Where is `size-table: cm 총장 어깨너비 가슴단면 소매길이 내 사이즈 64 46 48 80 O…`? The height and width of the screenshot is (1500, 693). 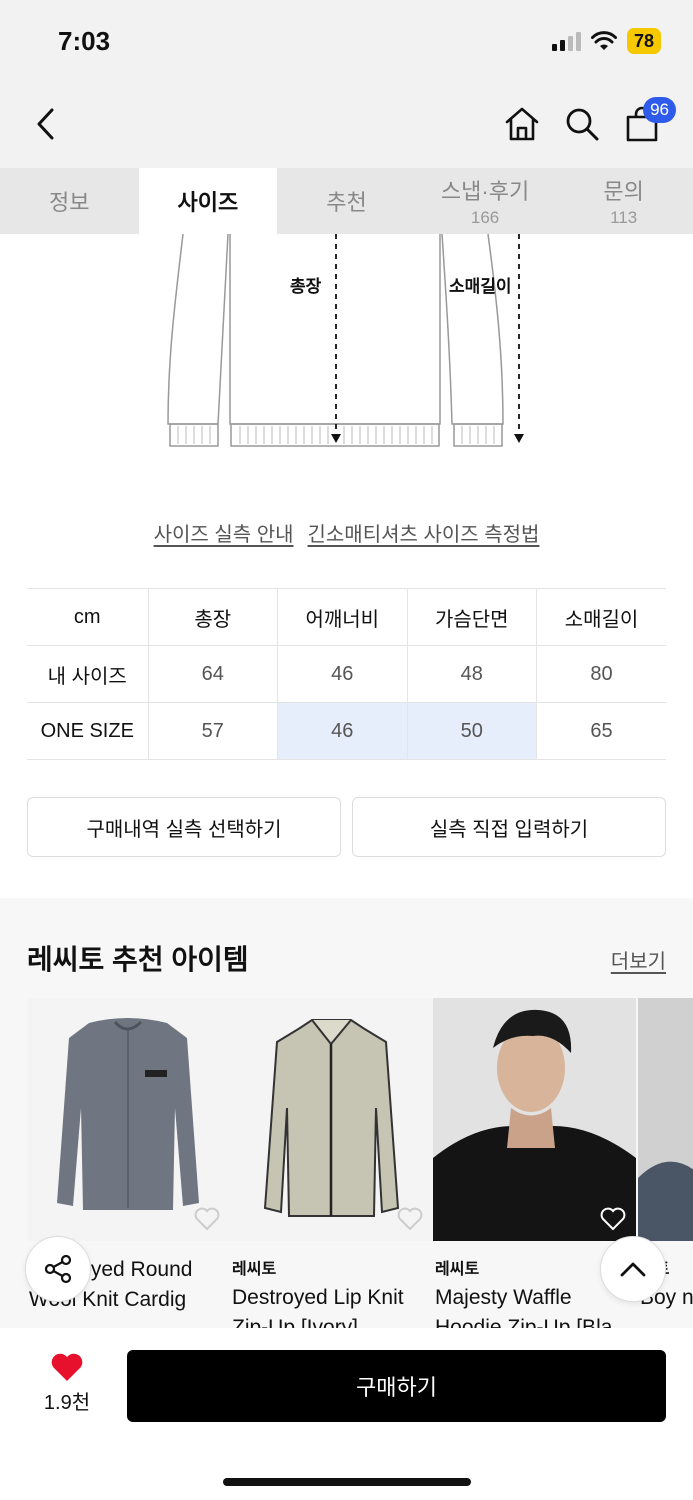 size-table: cm 총장 어깨너비 가슴단면 소매길이 내 사이즈 64 46 48 80 O… is located at coordinates (346, 674).